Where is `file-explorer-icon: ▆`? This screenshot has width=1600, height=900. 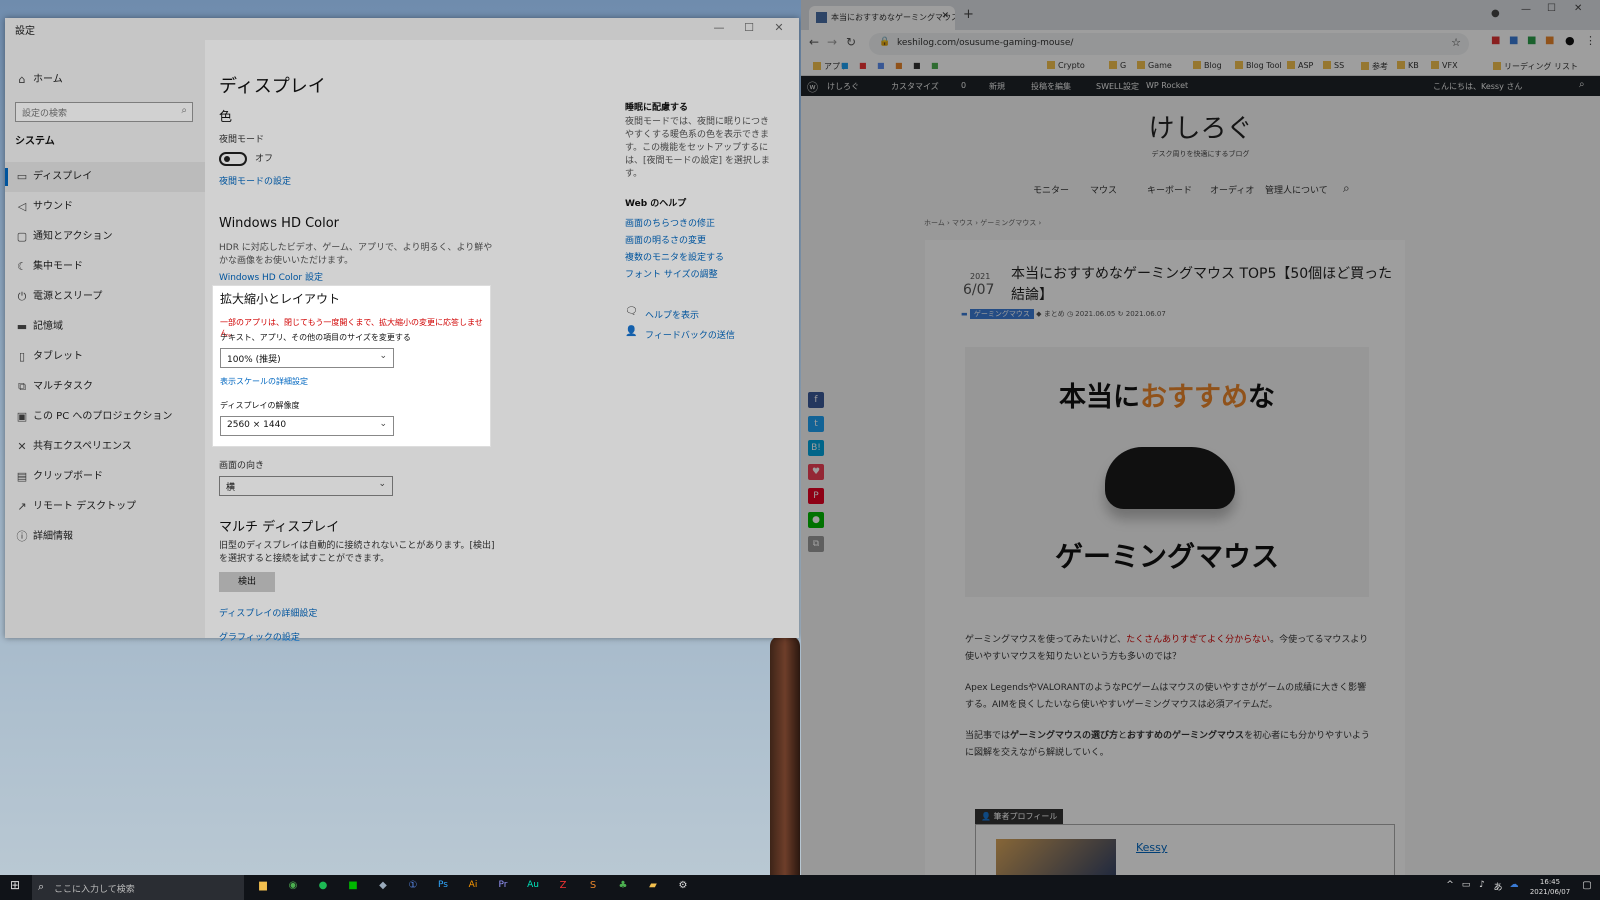
file-explorer-icon: ▆ is located at coordinates (263, 885).